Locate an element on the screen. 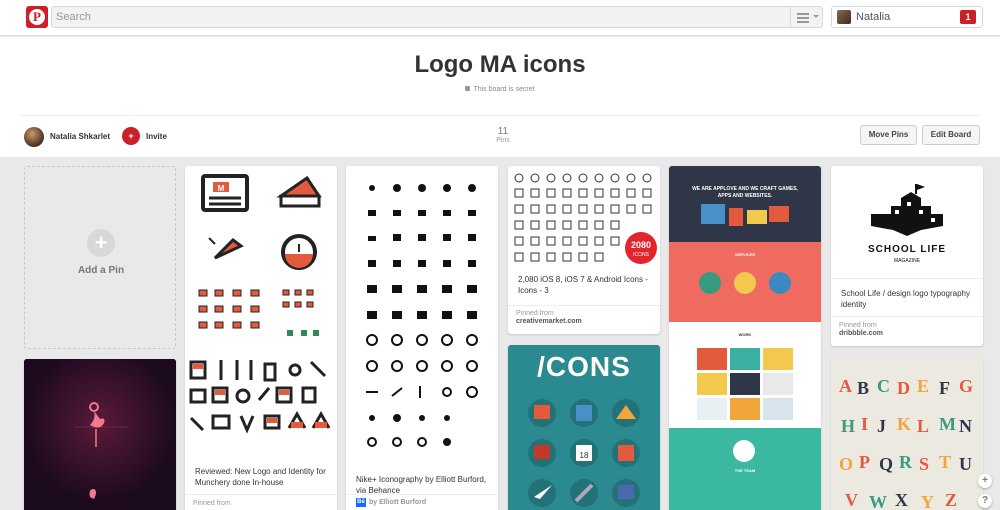  svg-text: L is located at coordinates (923, 426).